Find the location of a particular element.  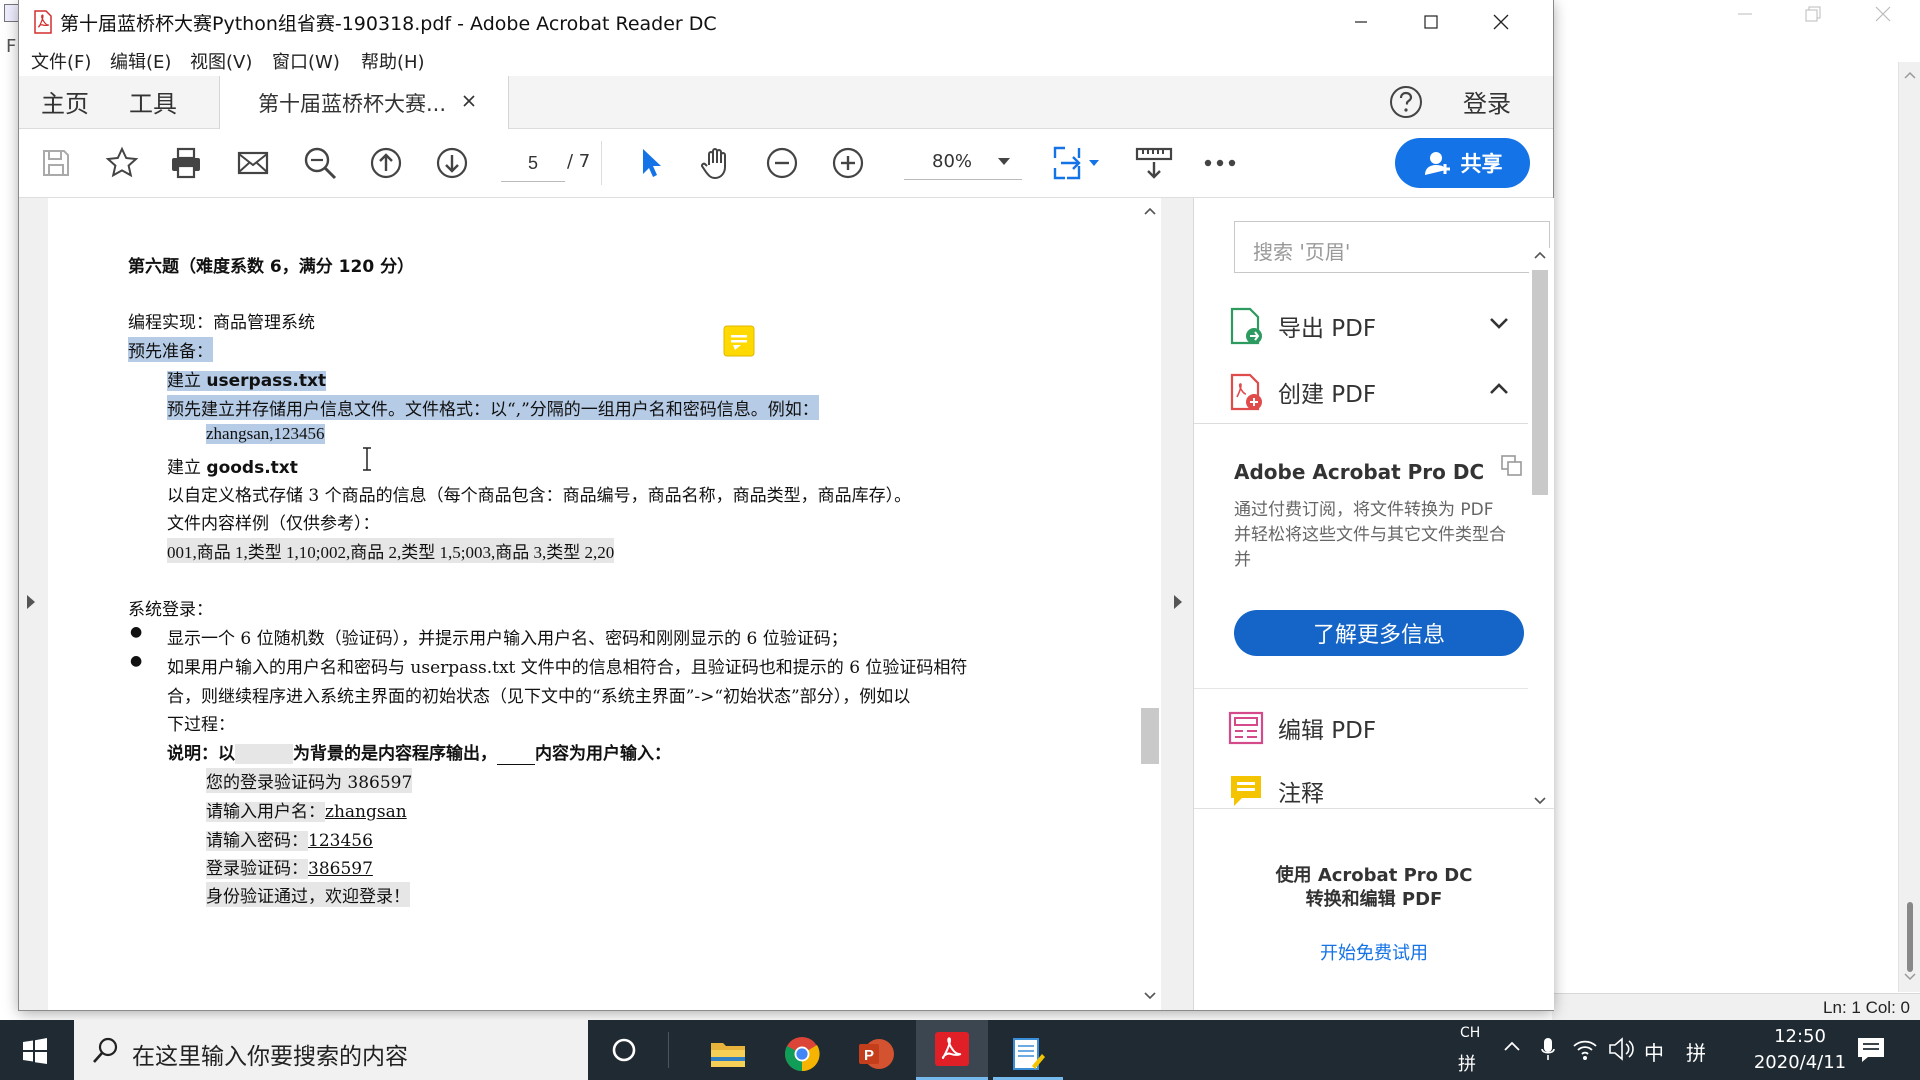

tab-home: 主页 is located at coordinates (65, 101).